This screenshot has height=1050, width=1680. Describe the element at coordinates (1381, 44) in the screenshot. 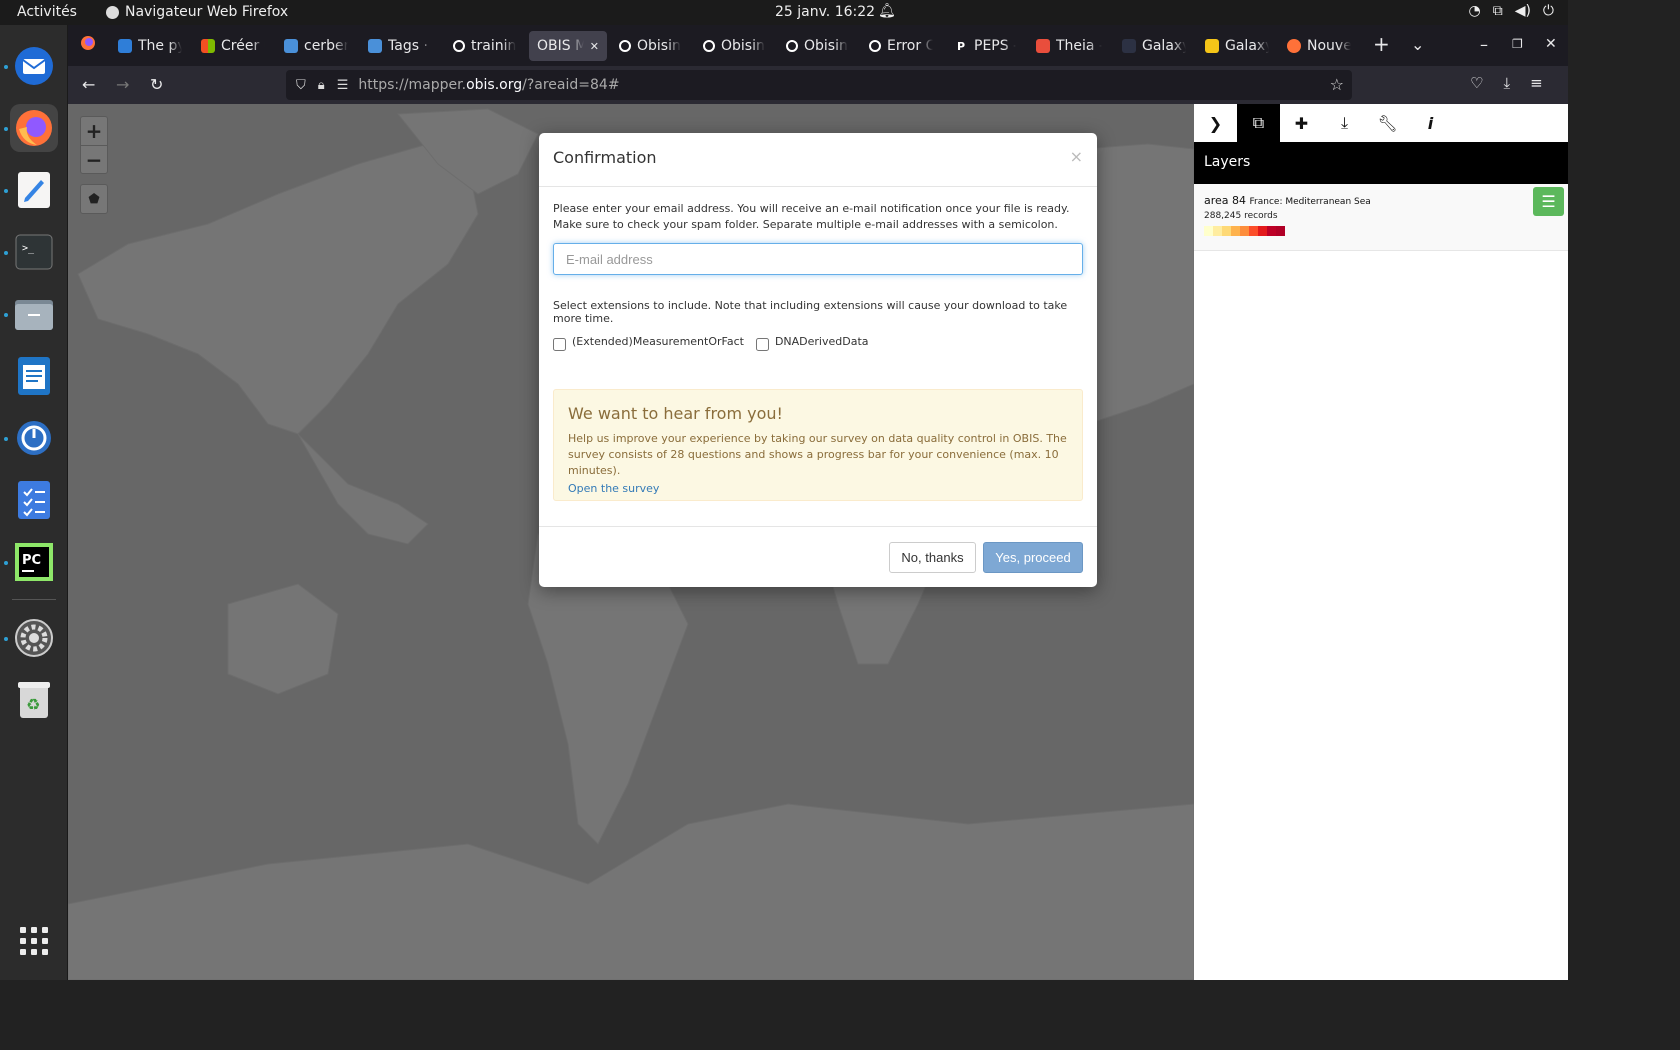

I see `new-tab-button: +` at that location.